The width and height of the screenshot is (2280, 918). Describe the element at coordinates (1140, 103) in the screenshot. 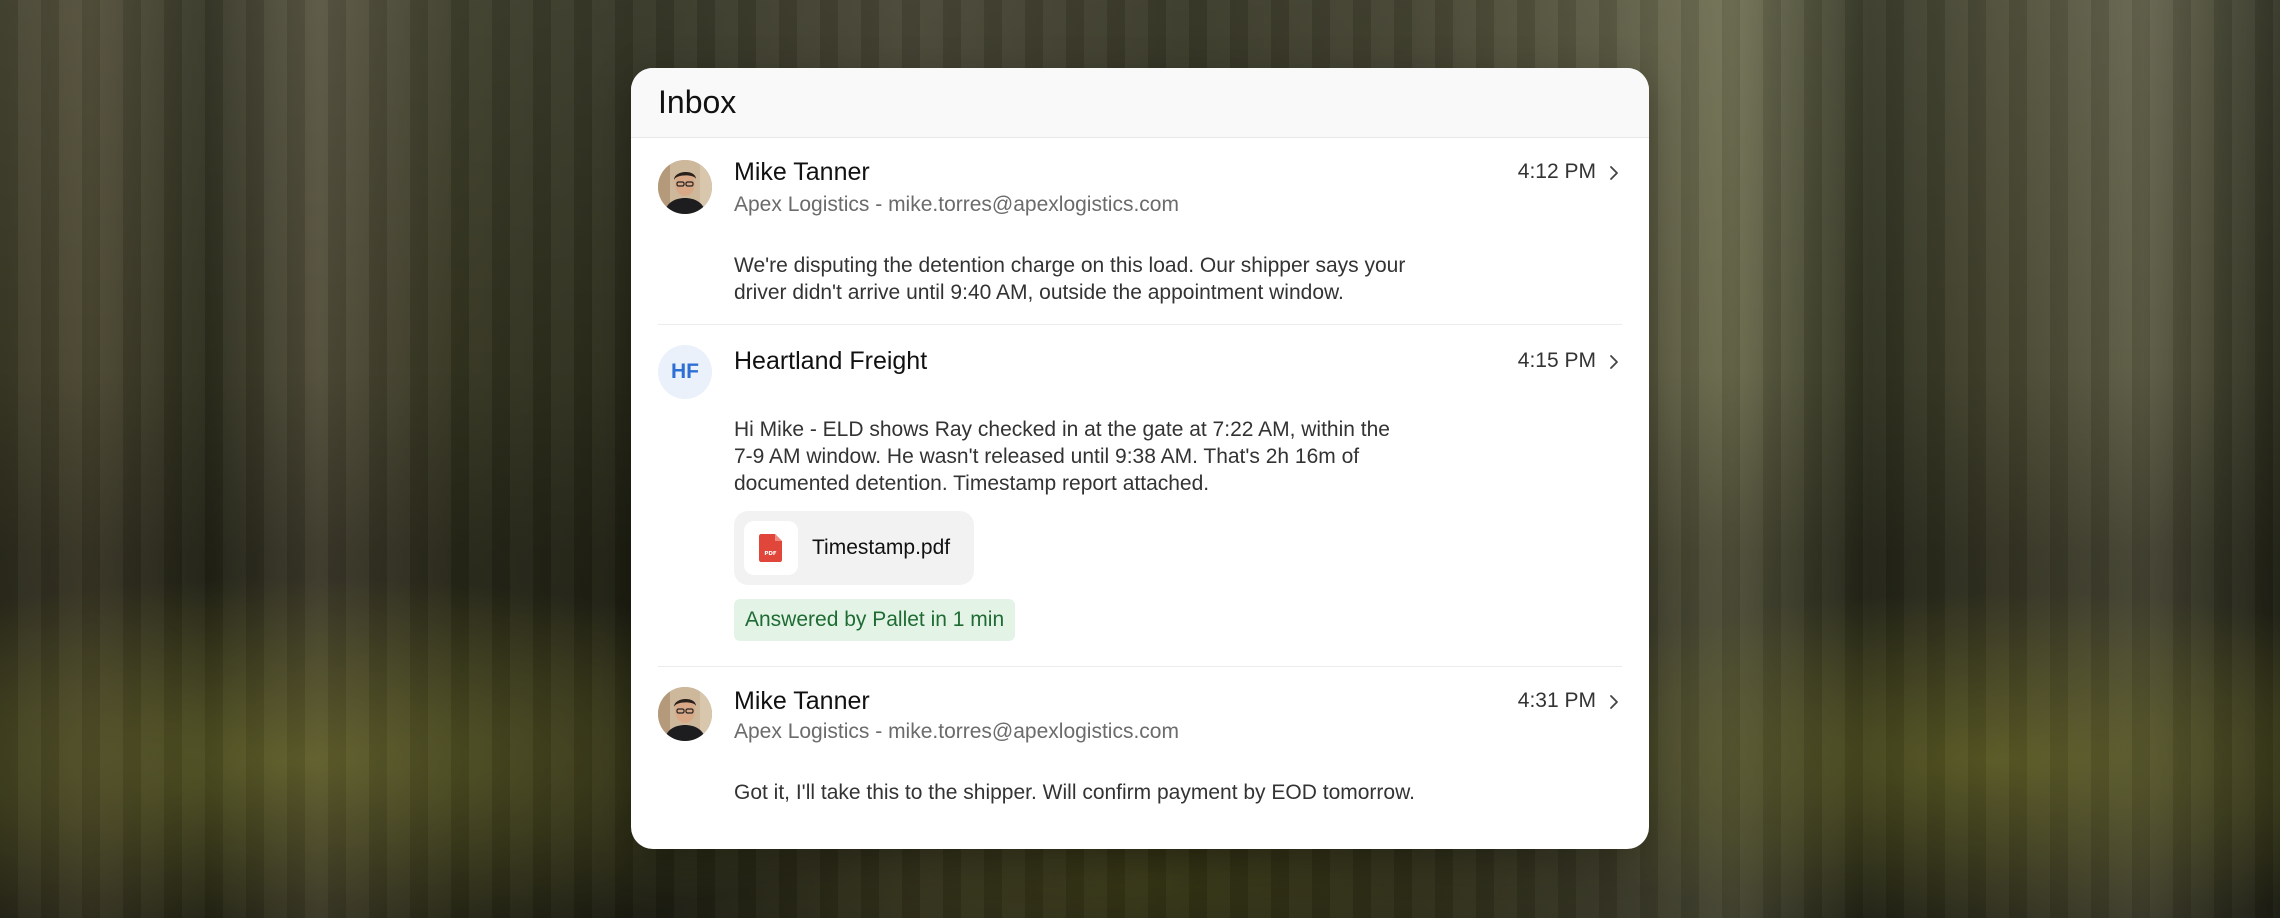

I see `inbox-header: Inbox` at that location.